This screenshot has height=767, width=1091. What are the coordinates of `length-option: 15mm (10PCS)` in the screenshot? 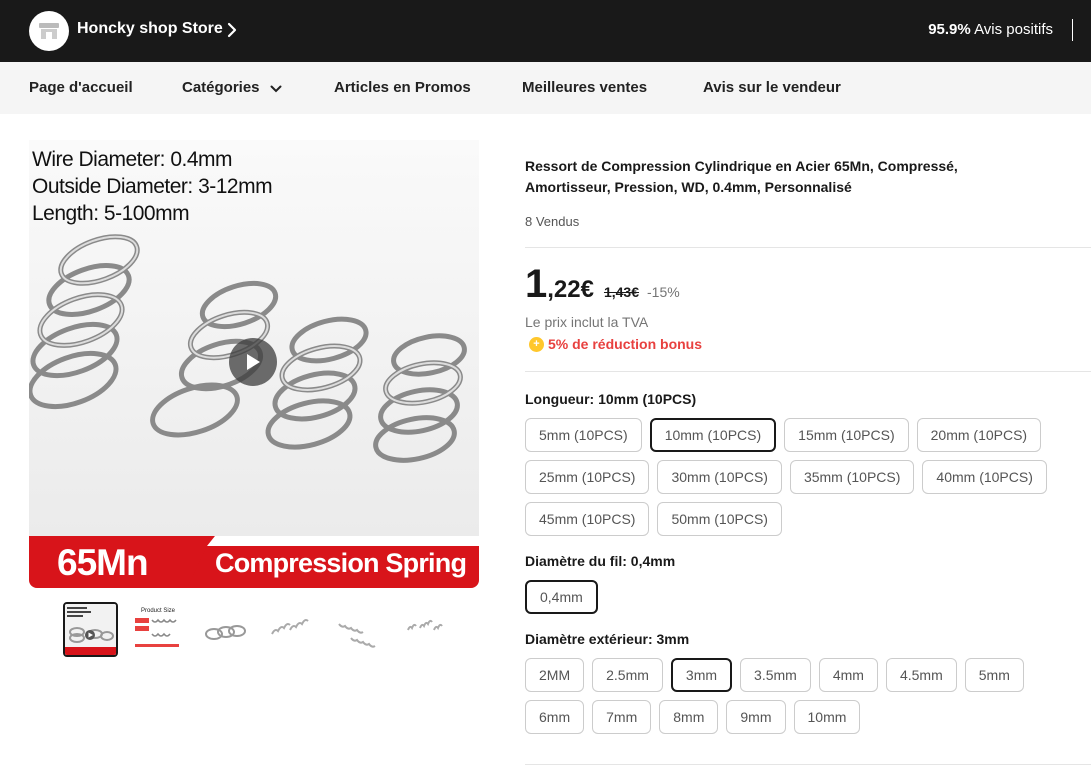 It's located at (846, 435).